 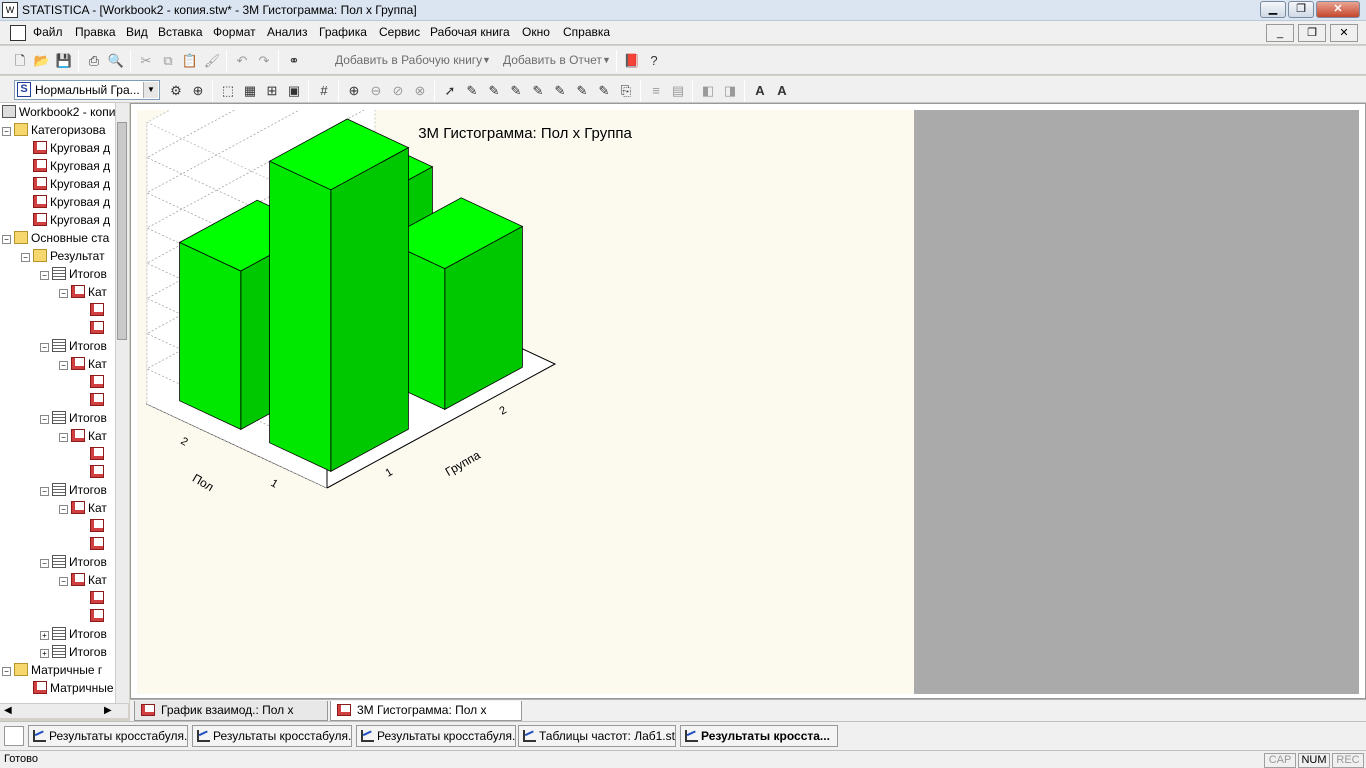 What do you see at coordinates (272, 91) in the screenshot?
I see `add-graph-icon: ⊞` at bounding box center [272, 91].